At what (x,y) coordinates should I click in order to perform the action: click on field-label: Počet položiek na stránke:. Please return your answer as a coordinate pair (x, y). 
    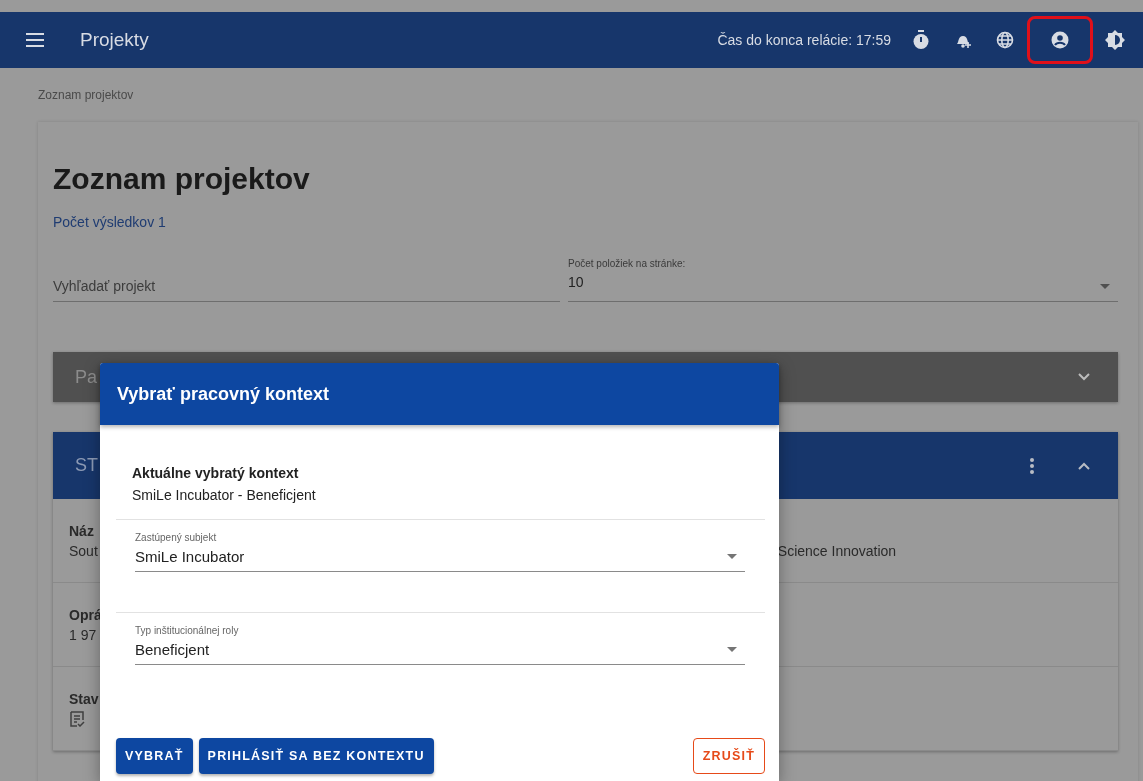
    Looking at the image, I should click on (627, 263).